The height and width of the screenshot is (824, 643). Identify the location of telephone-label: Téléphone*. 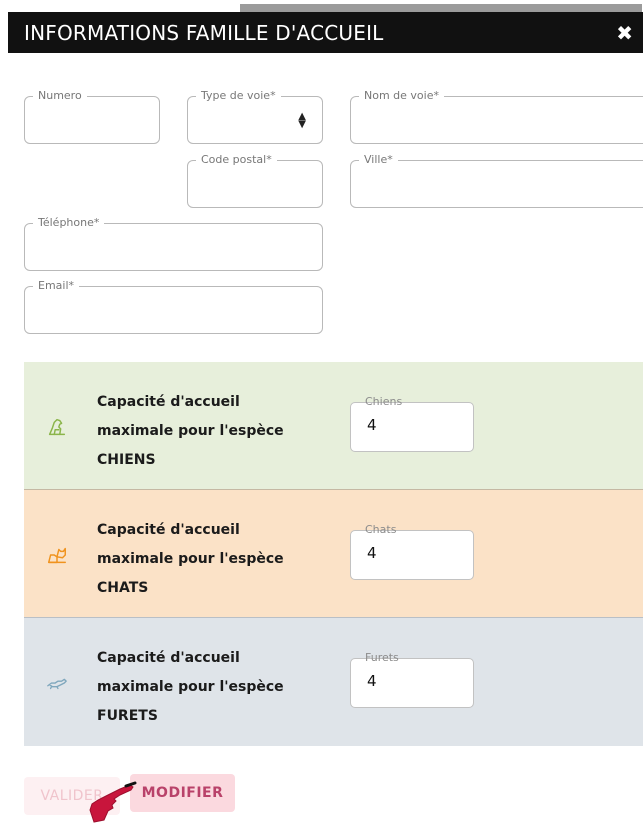
(69, 223).